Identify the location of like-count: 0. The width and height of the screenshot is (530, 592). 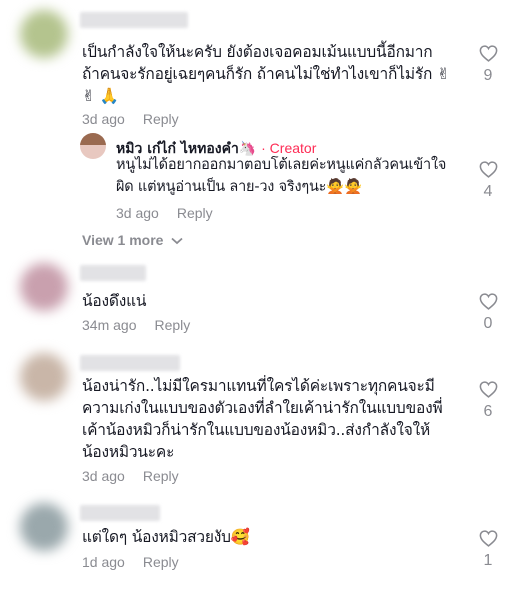
(488, 323).